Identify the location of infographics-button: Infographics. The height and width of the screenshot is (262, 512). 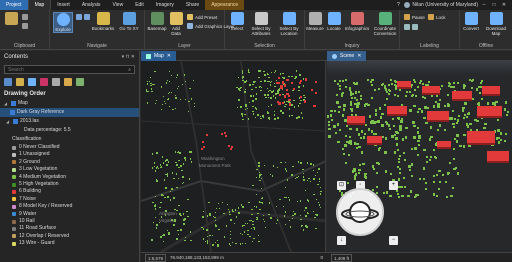
(357, 21).